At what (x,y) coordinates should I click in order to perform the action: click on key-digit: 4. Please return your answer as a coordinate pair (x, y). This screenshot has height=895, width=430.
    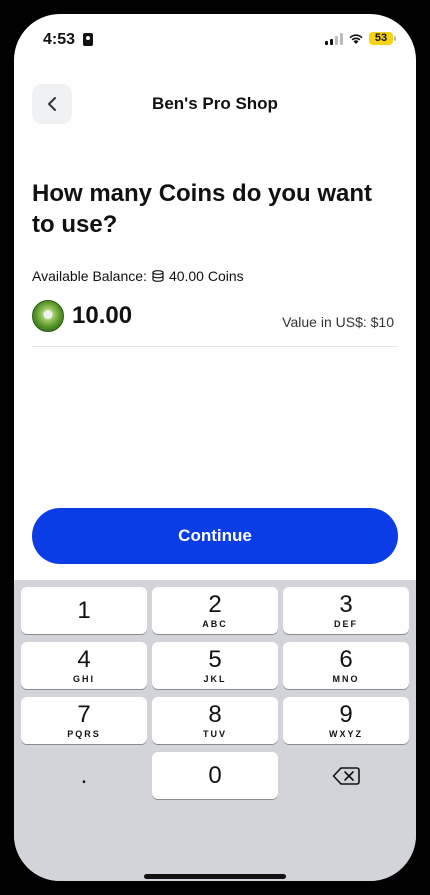
    Looking at the image, I should click on (84, 659).